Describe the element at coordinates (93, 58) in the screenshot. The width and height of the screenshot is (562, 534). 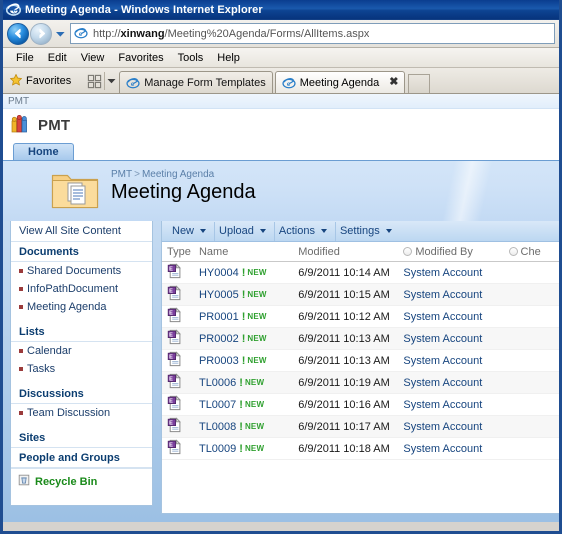
I see `menu-item-view: View` at that location.